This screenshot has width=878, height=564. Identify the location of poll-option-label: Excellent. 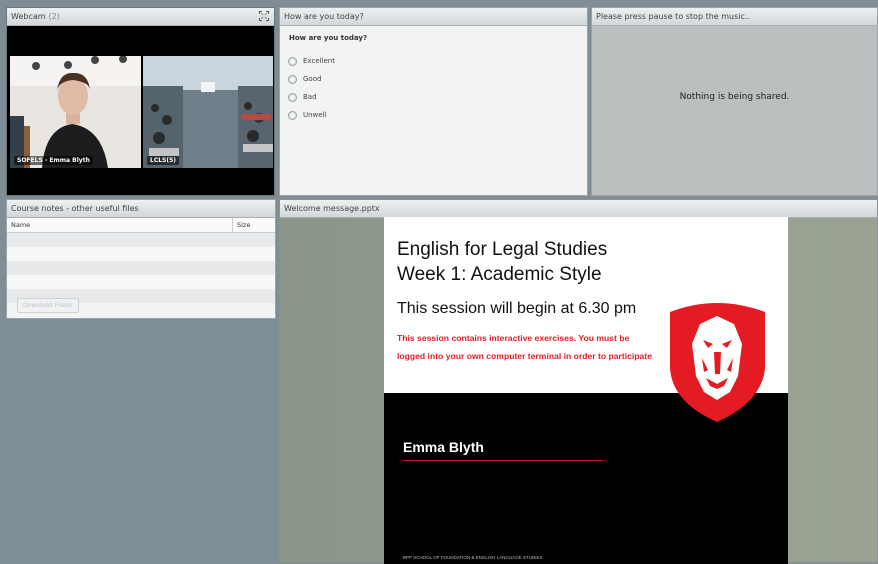
(319, 61).